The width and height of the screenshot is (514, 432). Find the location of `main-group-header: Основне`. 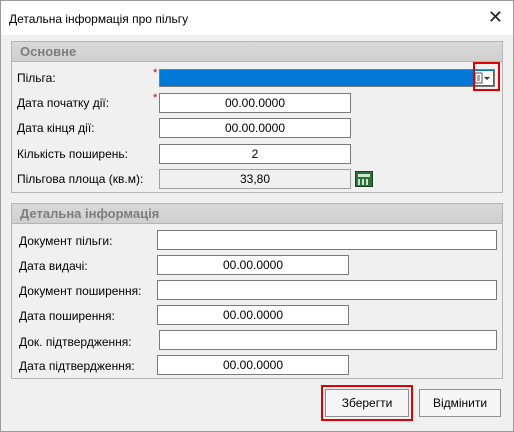

main-group-header: Основне is located at coordinates (257, 52).